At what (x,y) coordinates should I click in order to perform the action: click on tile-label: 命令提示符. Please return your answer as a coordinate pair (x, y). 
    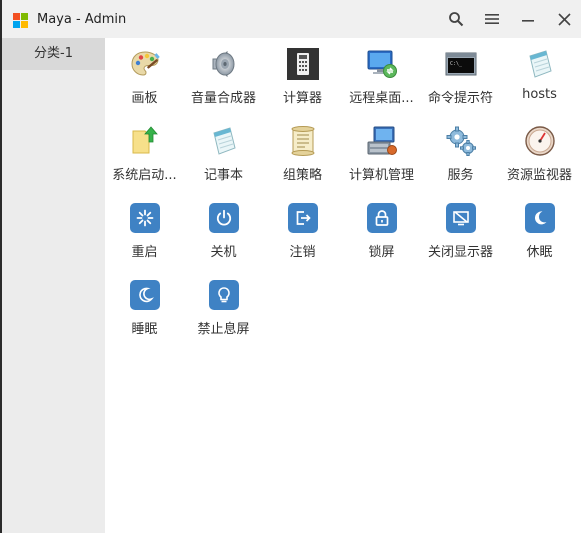
    Looking at the image, I should click on (460, 98).